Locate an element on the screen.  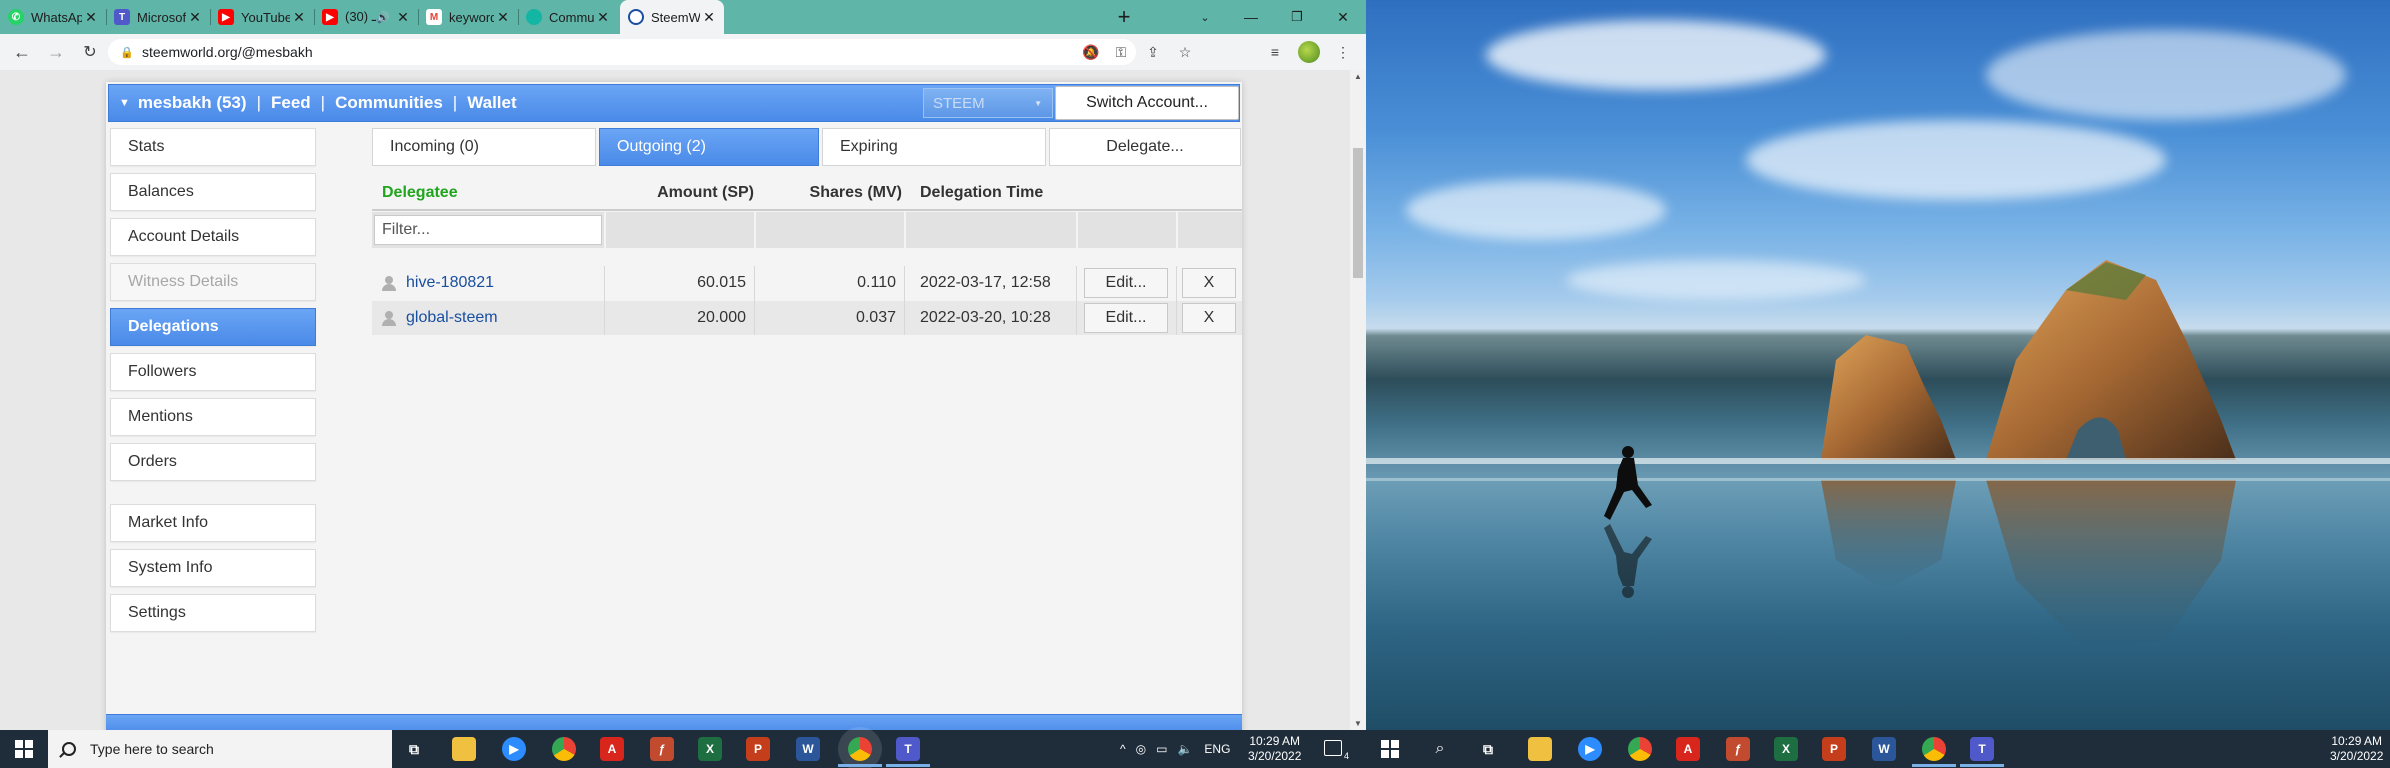
page-scrollbar: ▲ ▼ is located at coordinates (1358, 400).